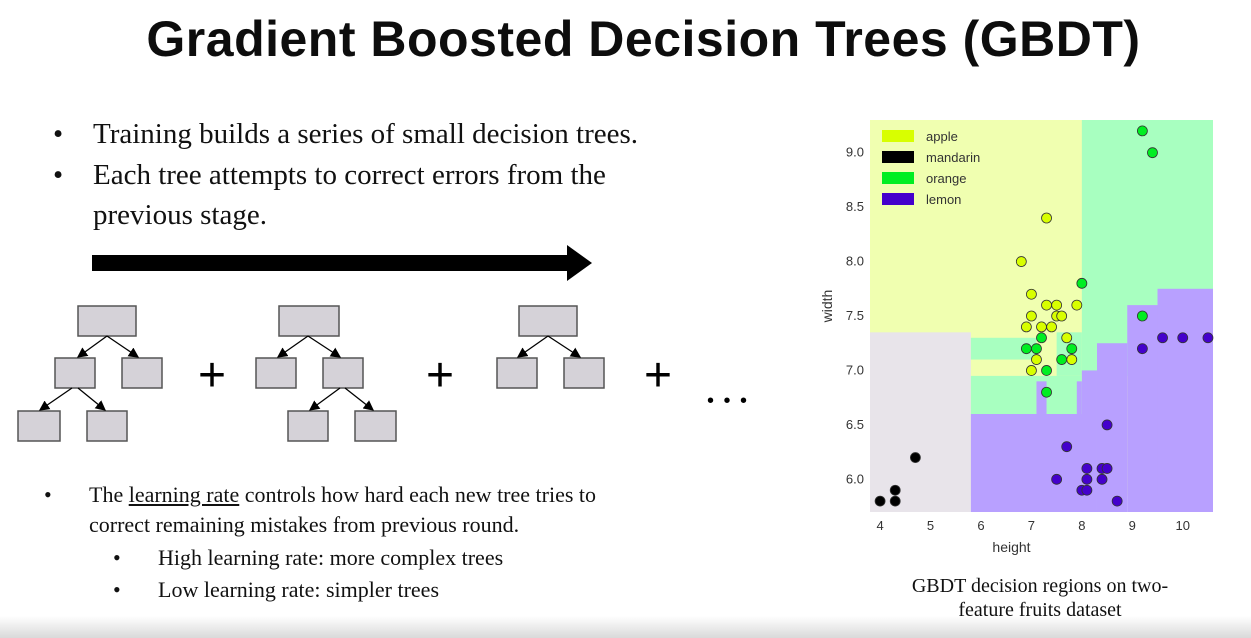  What do you see at coordinates (930, 525) in the screenshot?
I see `x-tick-label: 5` at bounding box center [930, 525].